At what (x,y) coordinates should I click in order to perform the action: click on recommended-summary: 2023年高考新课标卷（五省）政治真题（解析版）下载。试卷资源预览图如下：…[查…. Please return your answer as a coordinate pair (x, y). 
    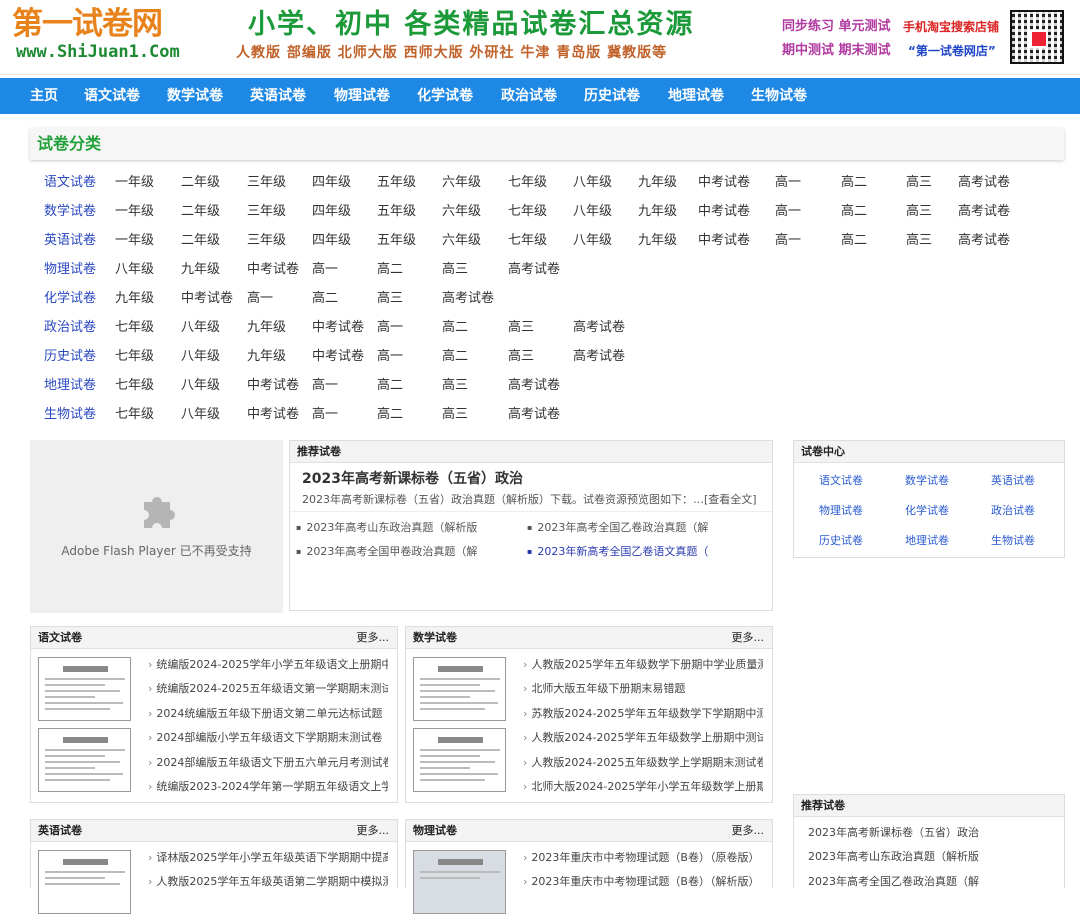
    Looking at the image, I should click on (529, 500).